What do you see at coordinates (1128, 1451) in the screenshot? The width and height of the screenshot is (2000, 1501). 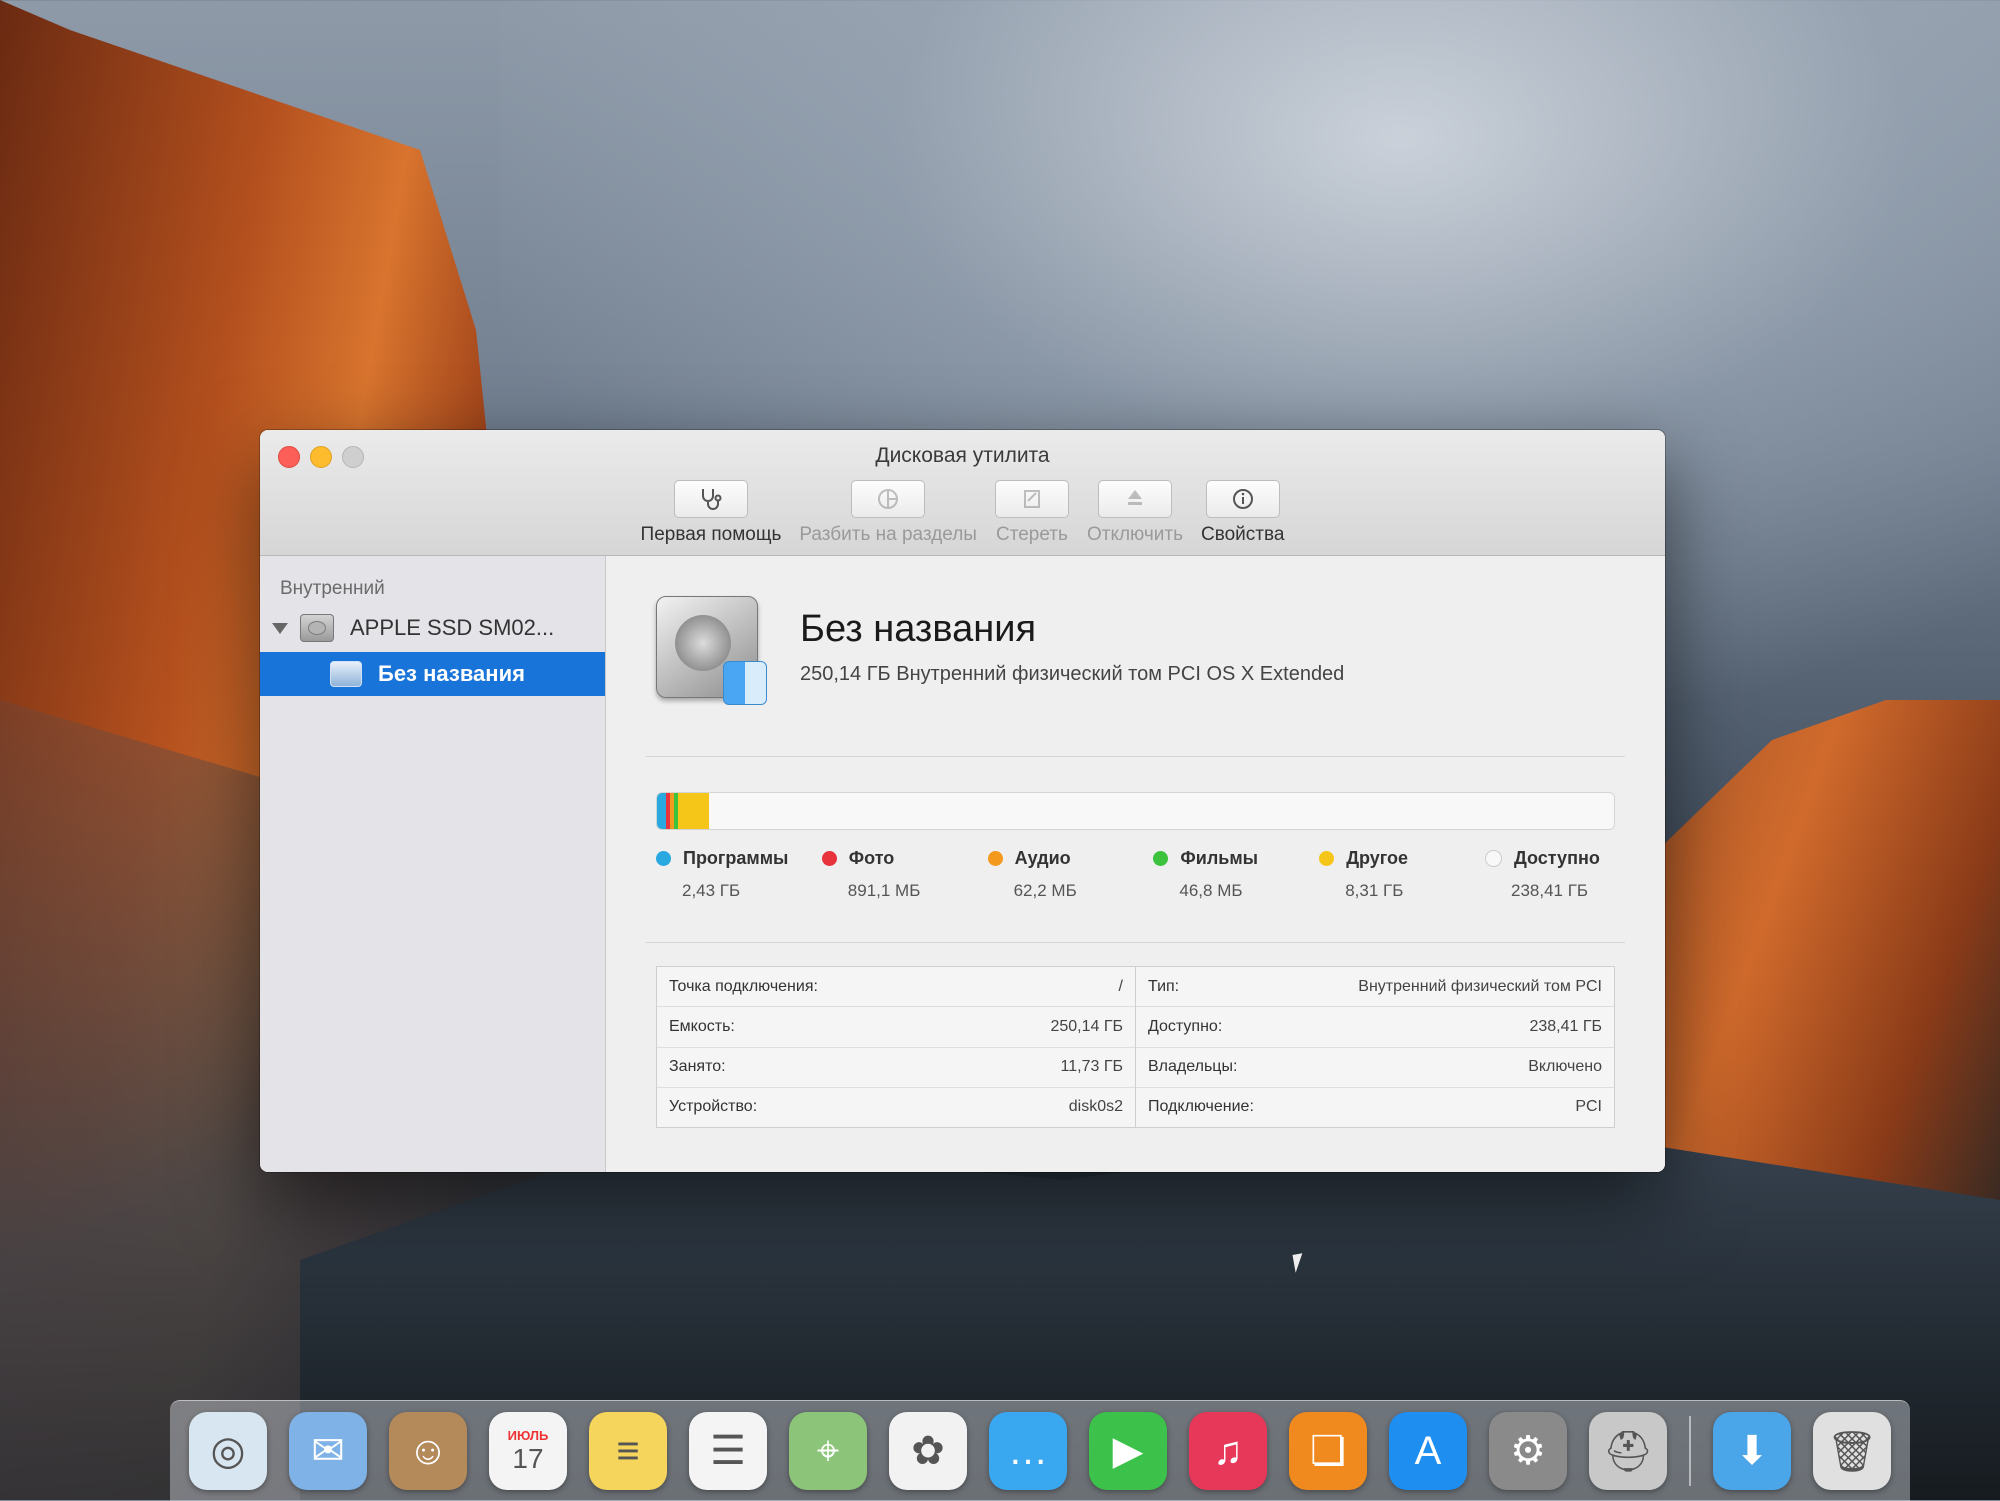 I see `facetime-icon: ▶` at bounding box center [1128, 1451].